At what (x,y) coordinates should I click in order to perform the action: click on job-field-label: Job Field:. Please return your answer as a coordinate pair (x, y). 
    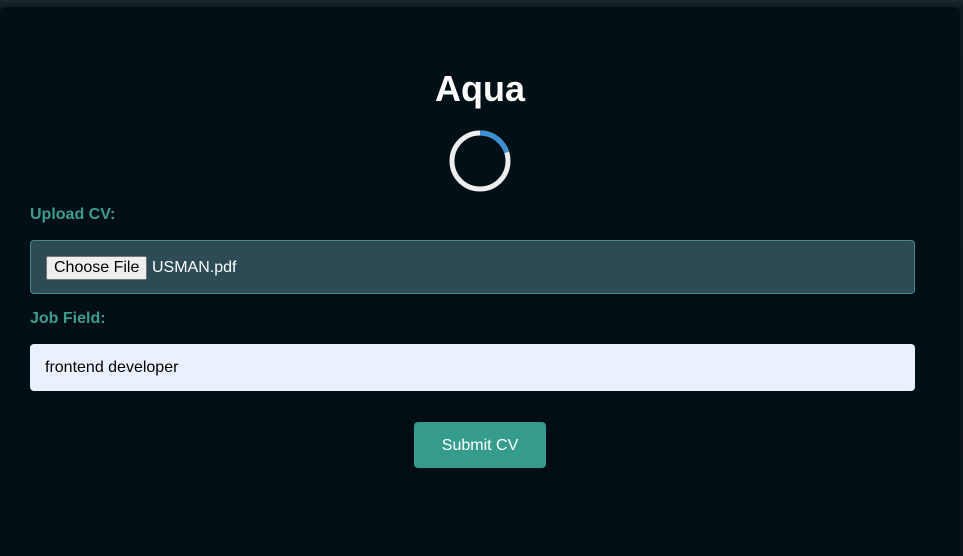
    Looking at the image, I should click on (68, 318).